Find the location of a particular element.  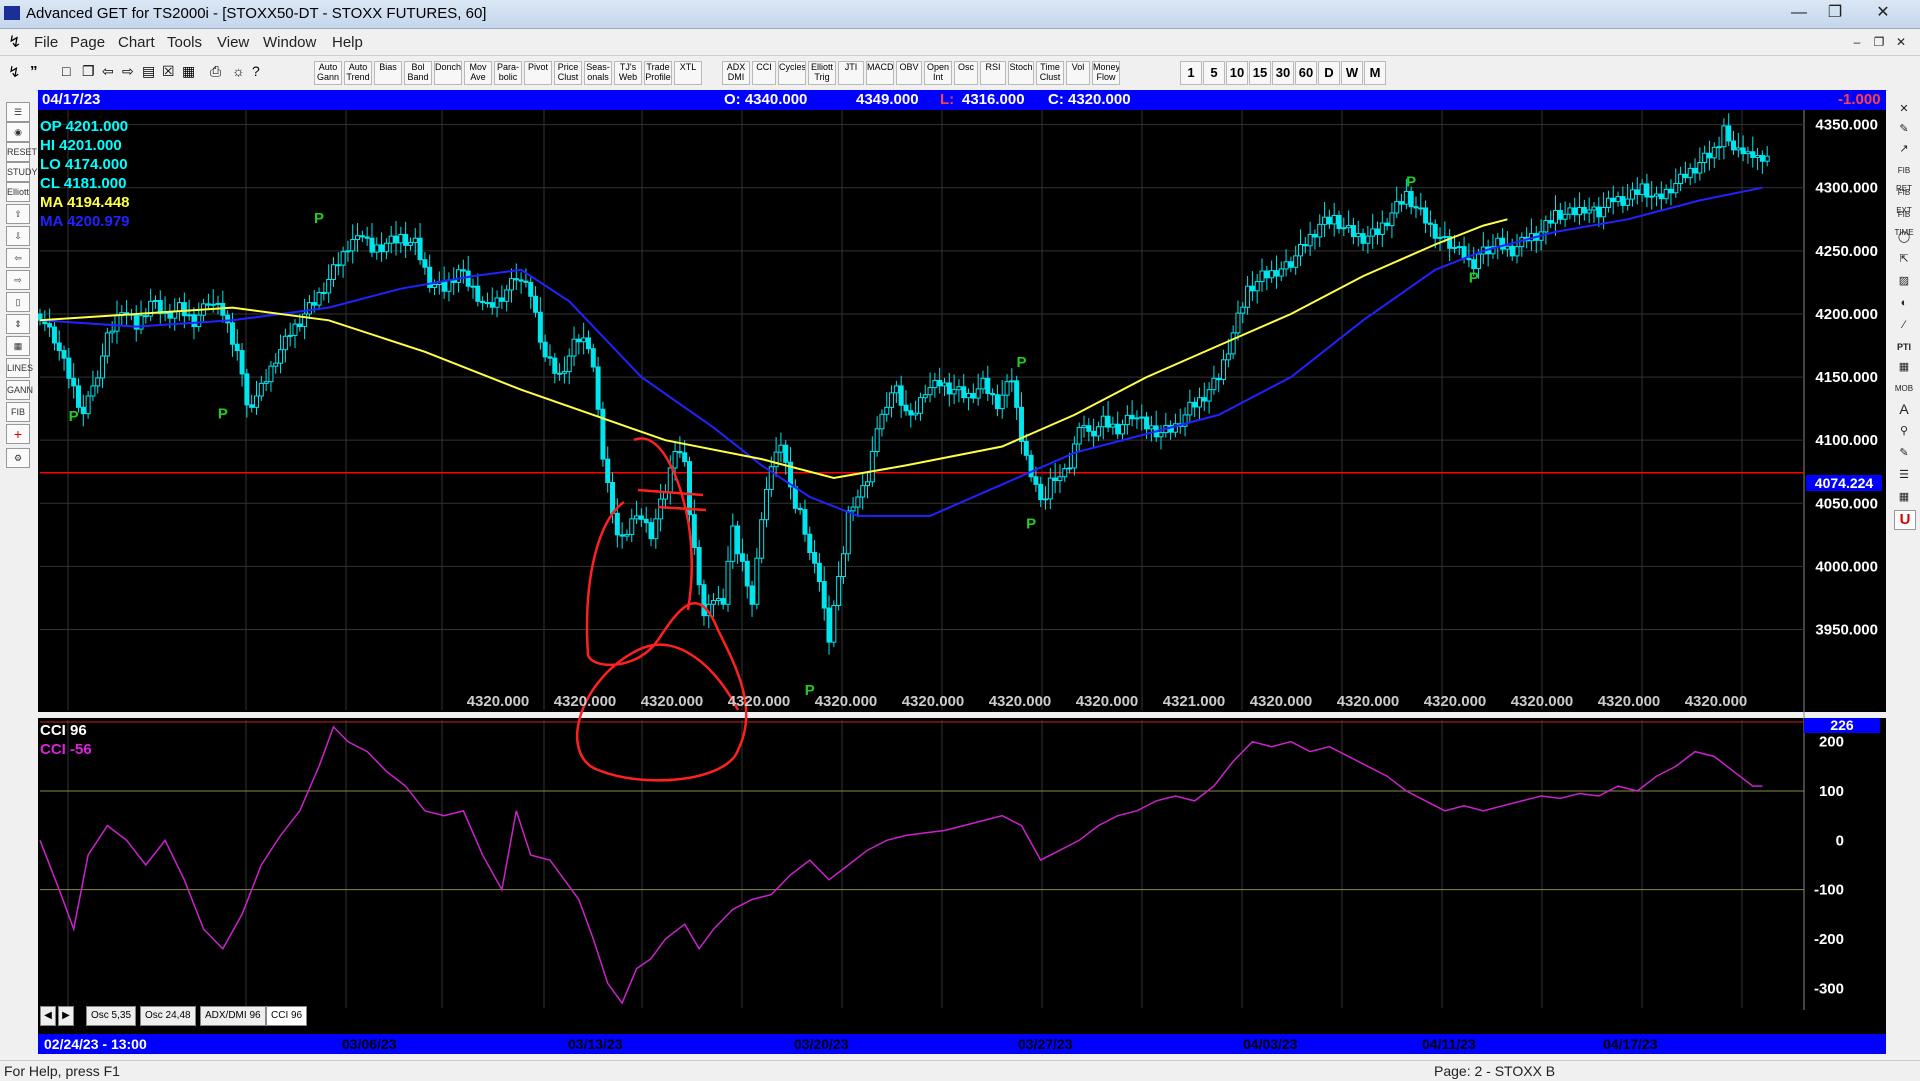

list-icon: ☰ is located at coordinates (1904, 475).